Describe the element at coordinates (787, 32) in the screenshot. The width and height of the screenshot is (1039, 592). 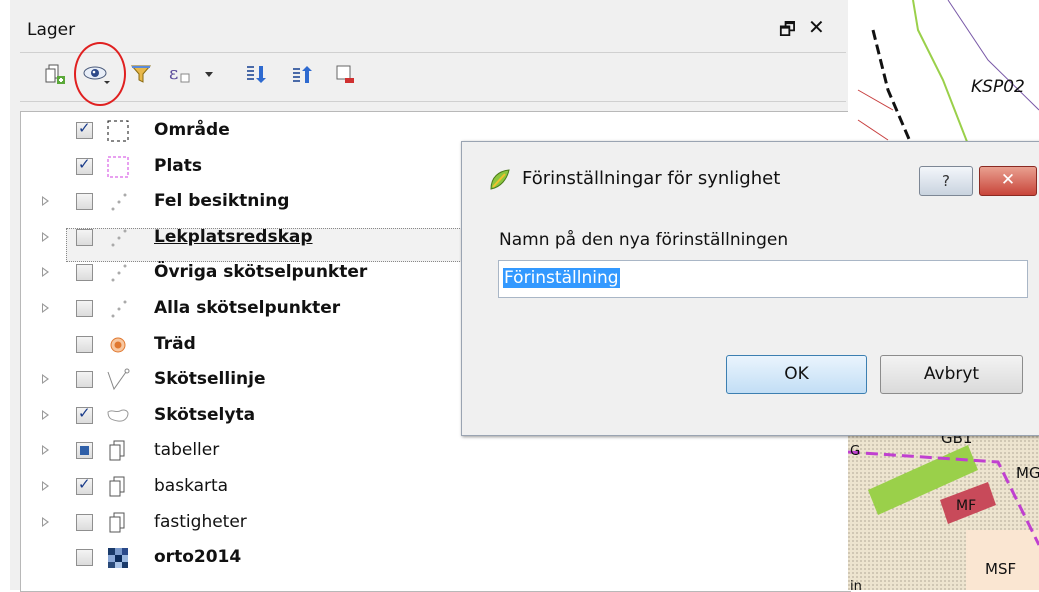
I see `restore-window-icon: 🗗` at that location.